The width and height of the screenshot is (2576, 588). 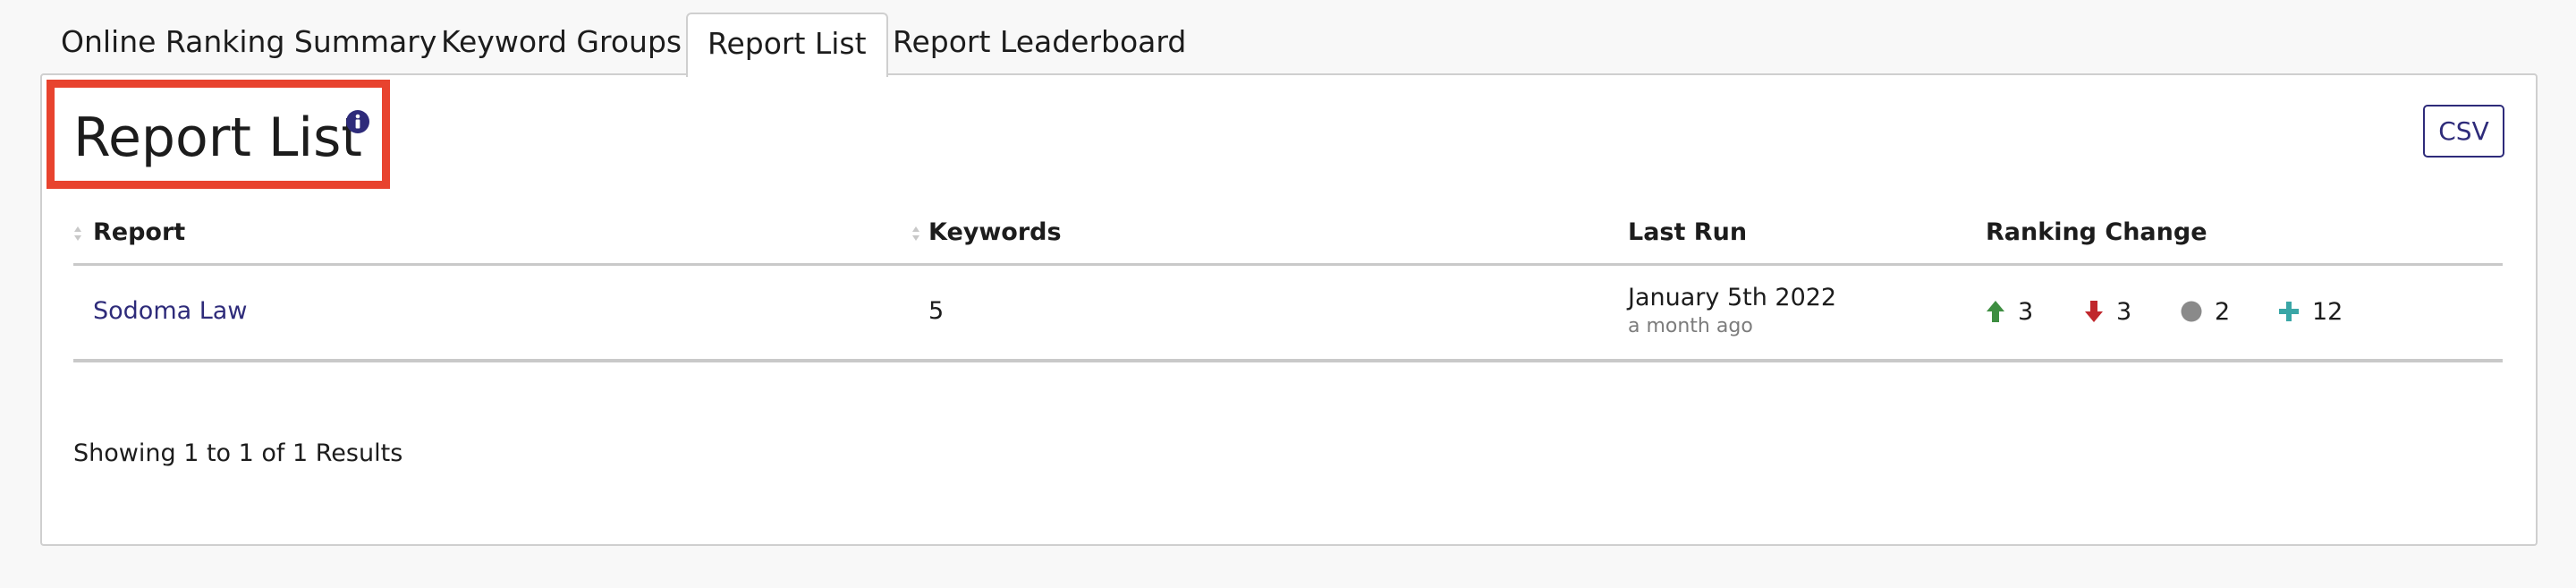 What do you see at coordinates (995, 233) in the screenshot?
I see `column-header-keywords: Keywords` at bounding box center [995, 233].